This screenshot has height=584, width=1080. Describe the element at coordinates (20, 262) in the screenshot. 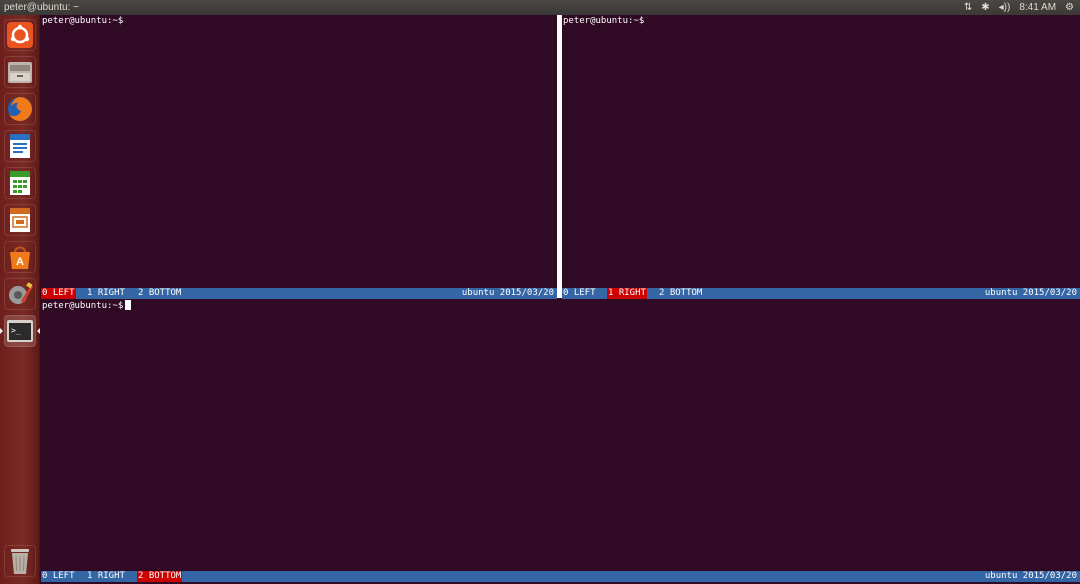

I see `svg-text: A` at that location.